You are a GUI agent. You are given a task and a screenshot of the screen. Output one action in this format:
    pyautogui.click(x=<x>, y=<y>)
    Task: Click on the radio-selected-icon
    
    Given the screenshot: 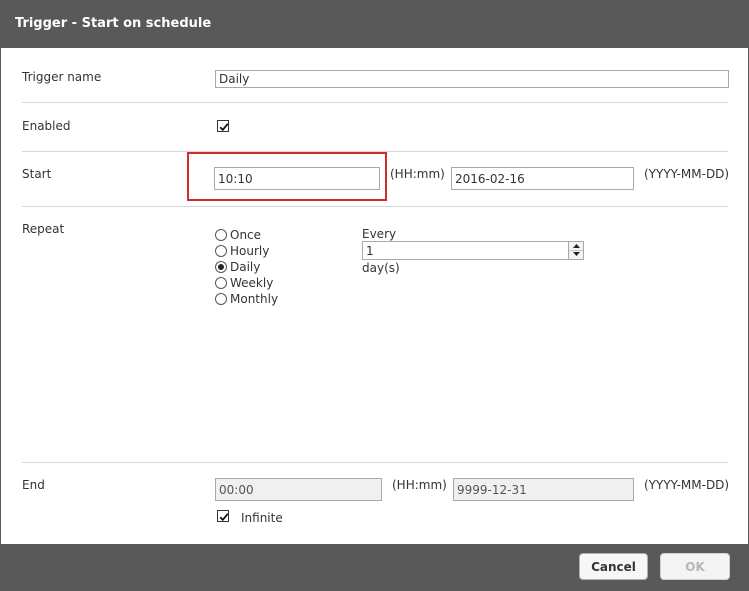 What is the action you would take?
    pyautogui.click(x=221, y=267)
    